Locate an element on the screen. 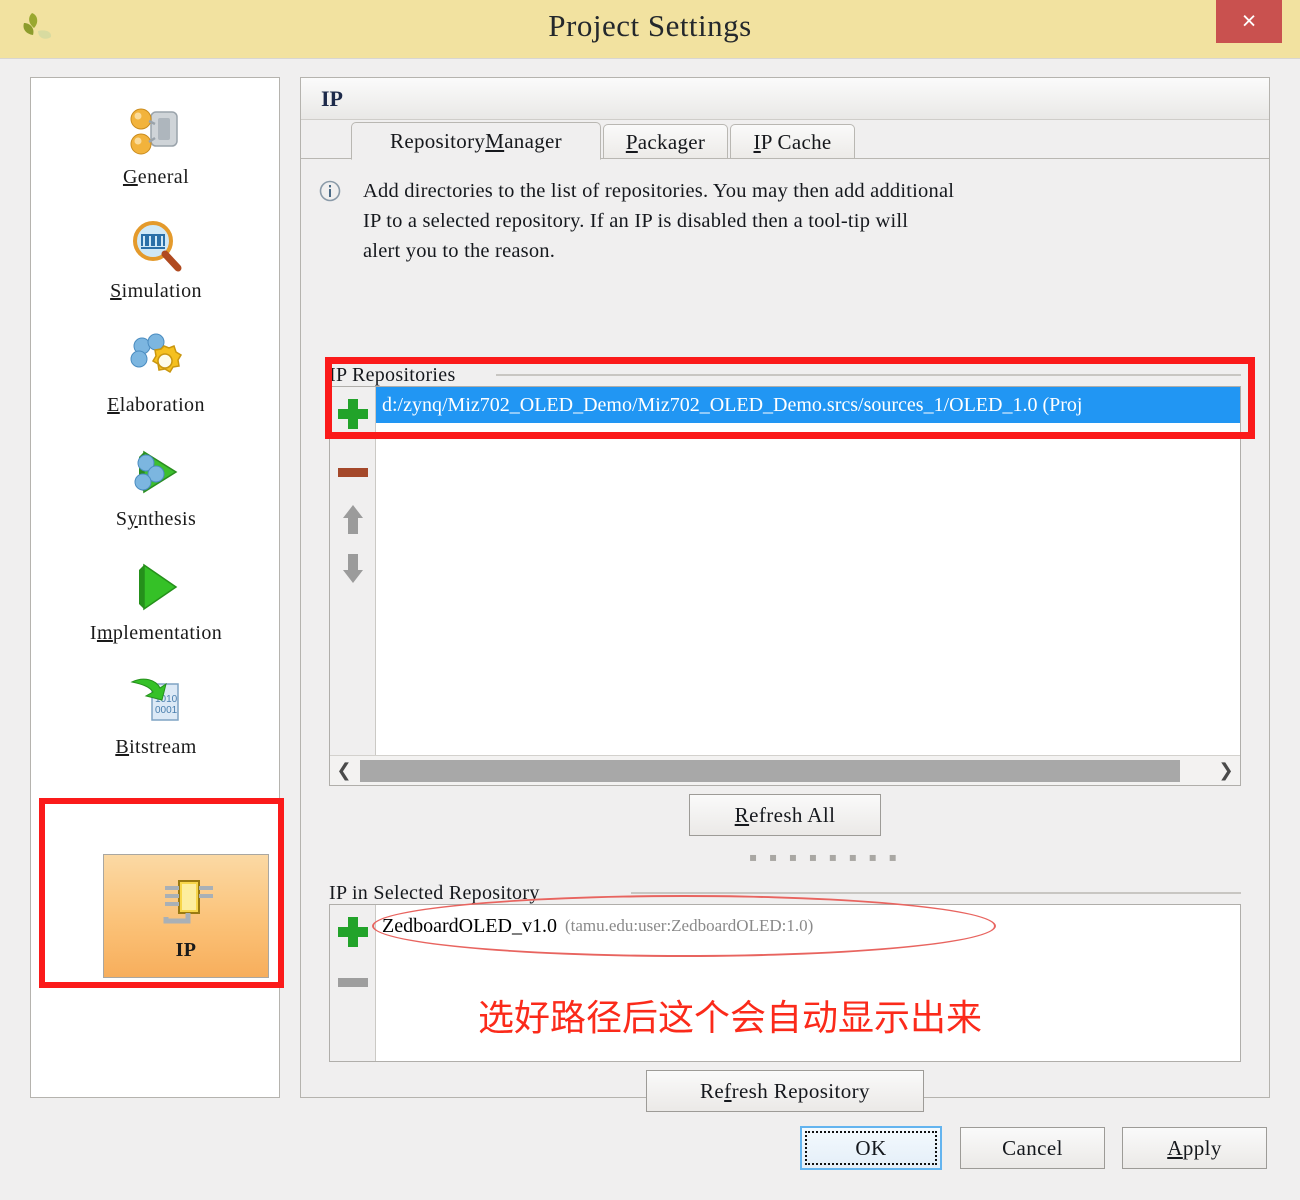 The height and width of the screenshot is (1200, 1300). add-ip-button is located at coordinates (353, 932).